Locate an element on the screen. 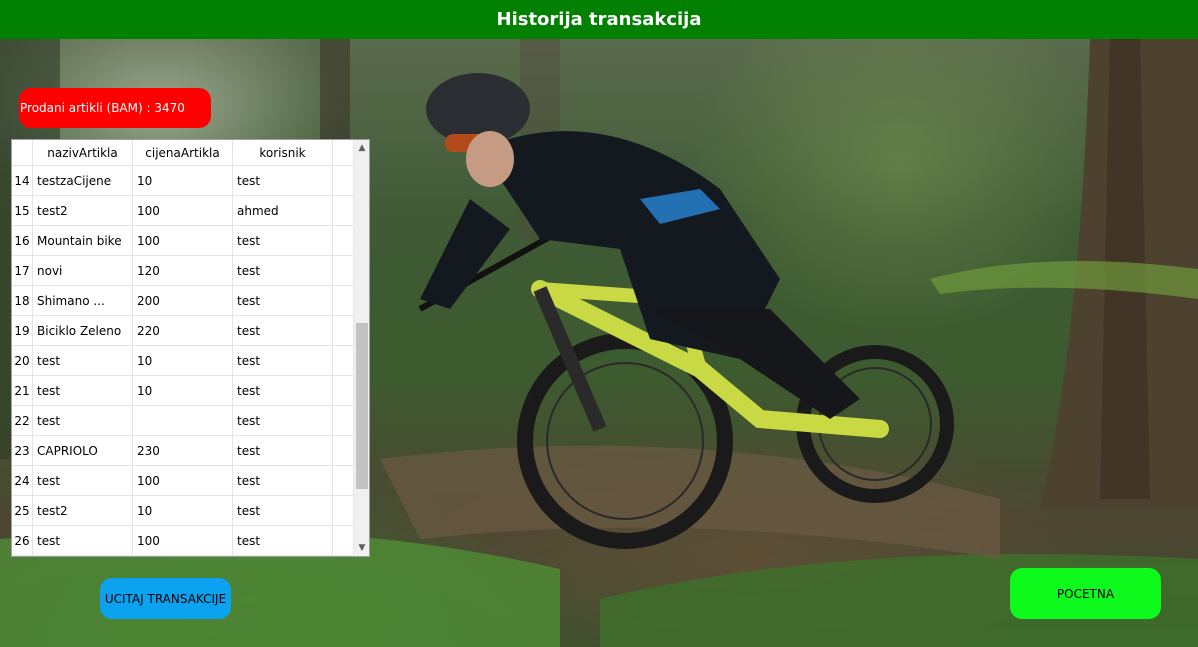  cell-cijenaartikla: 120 is located at coordinates (183, 270).